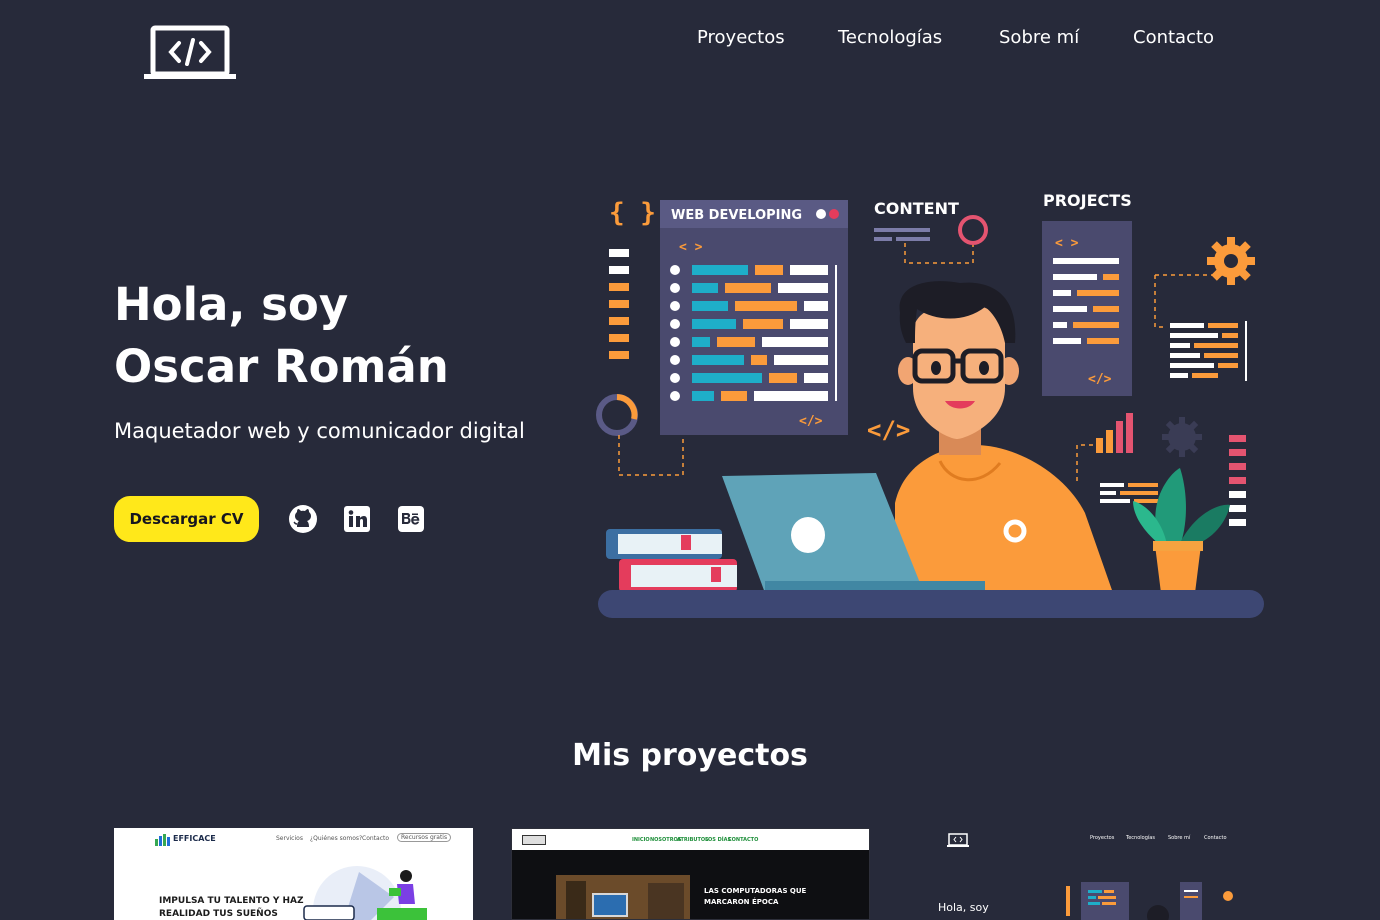 The image size is (1380, 920). What do you see at coordinates (319, 431) in the screenshot?
I see `hero-subtitle: Maquetador web y comunicador digital` at bounding box center [319, 431].